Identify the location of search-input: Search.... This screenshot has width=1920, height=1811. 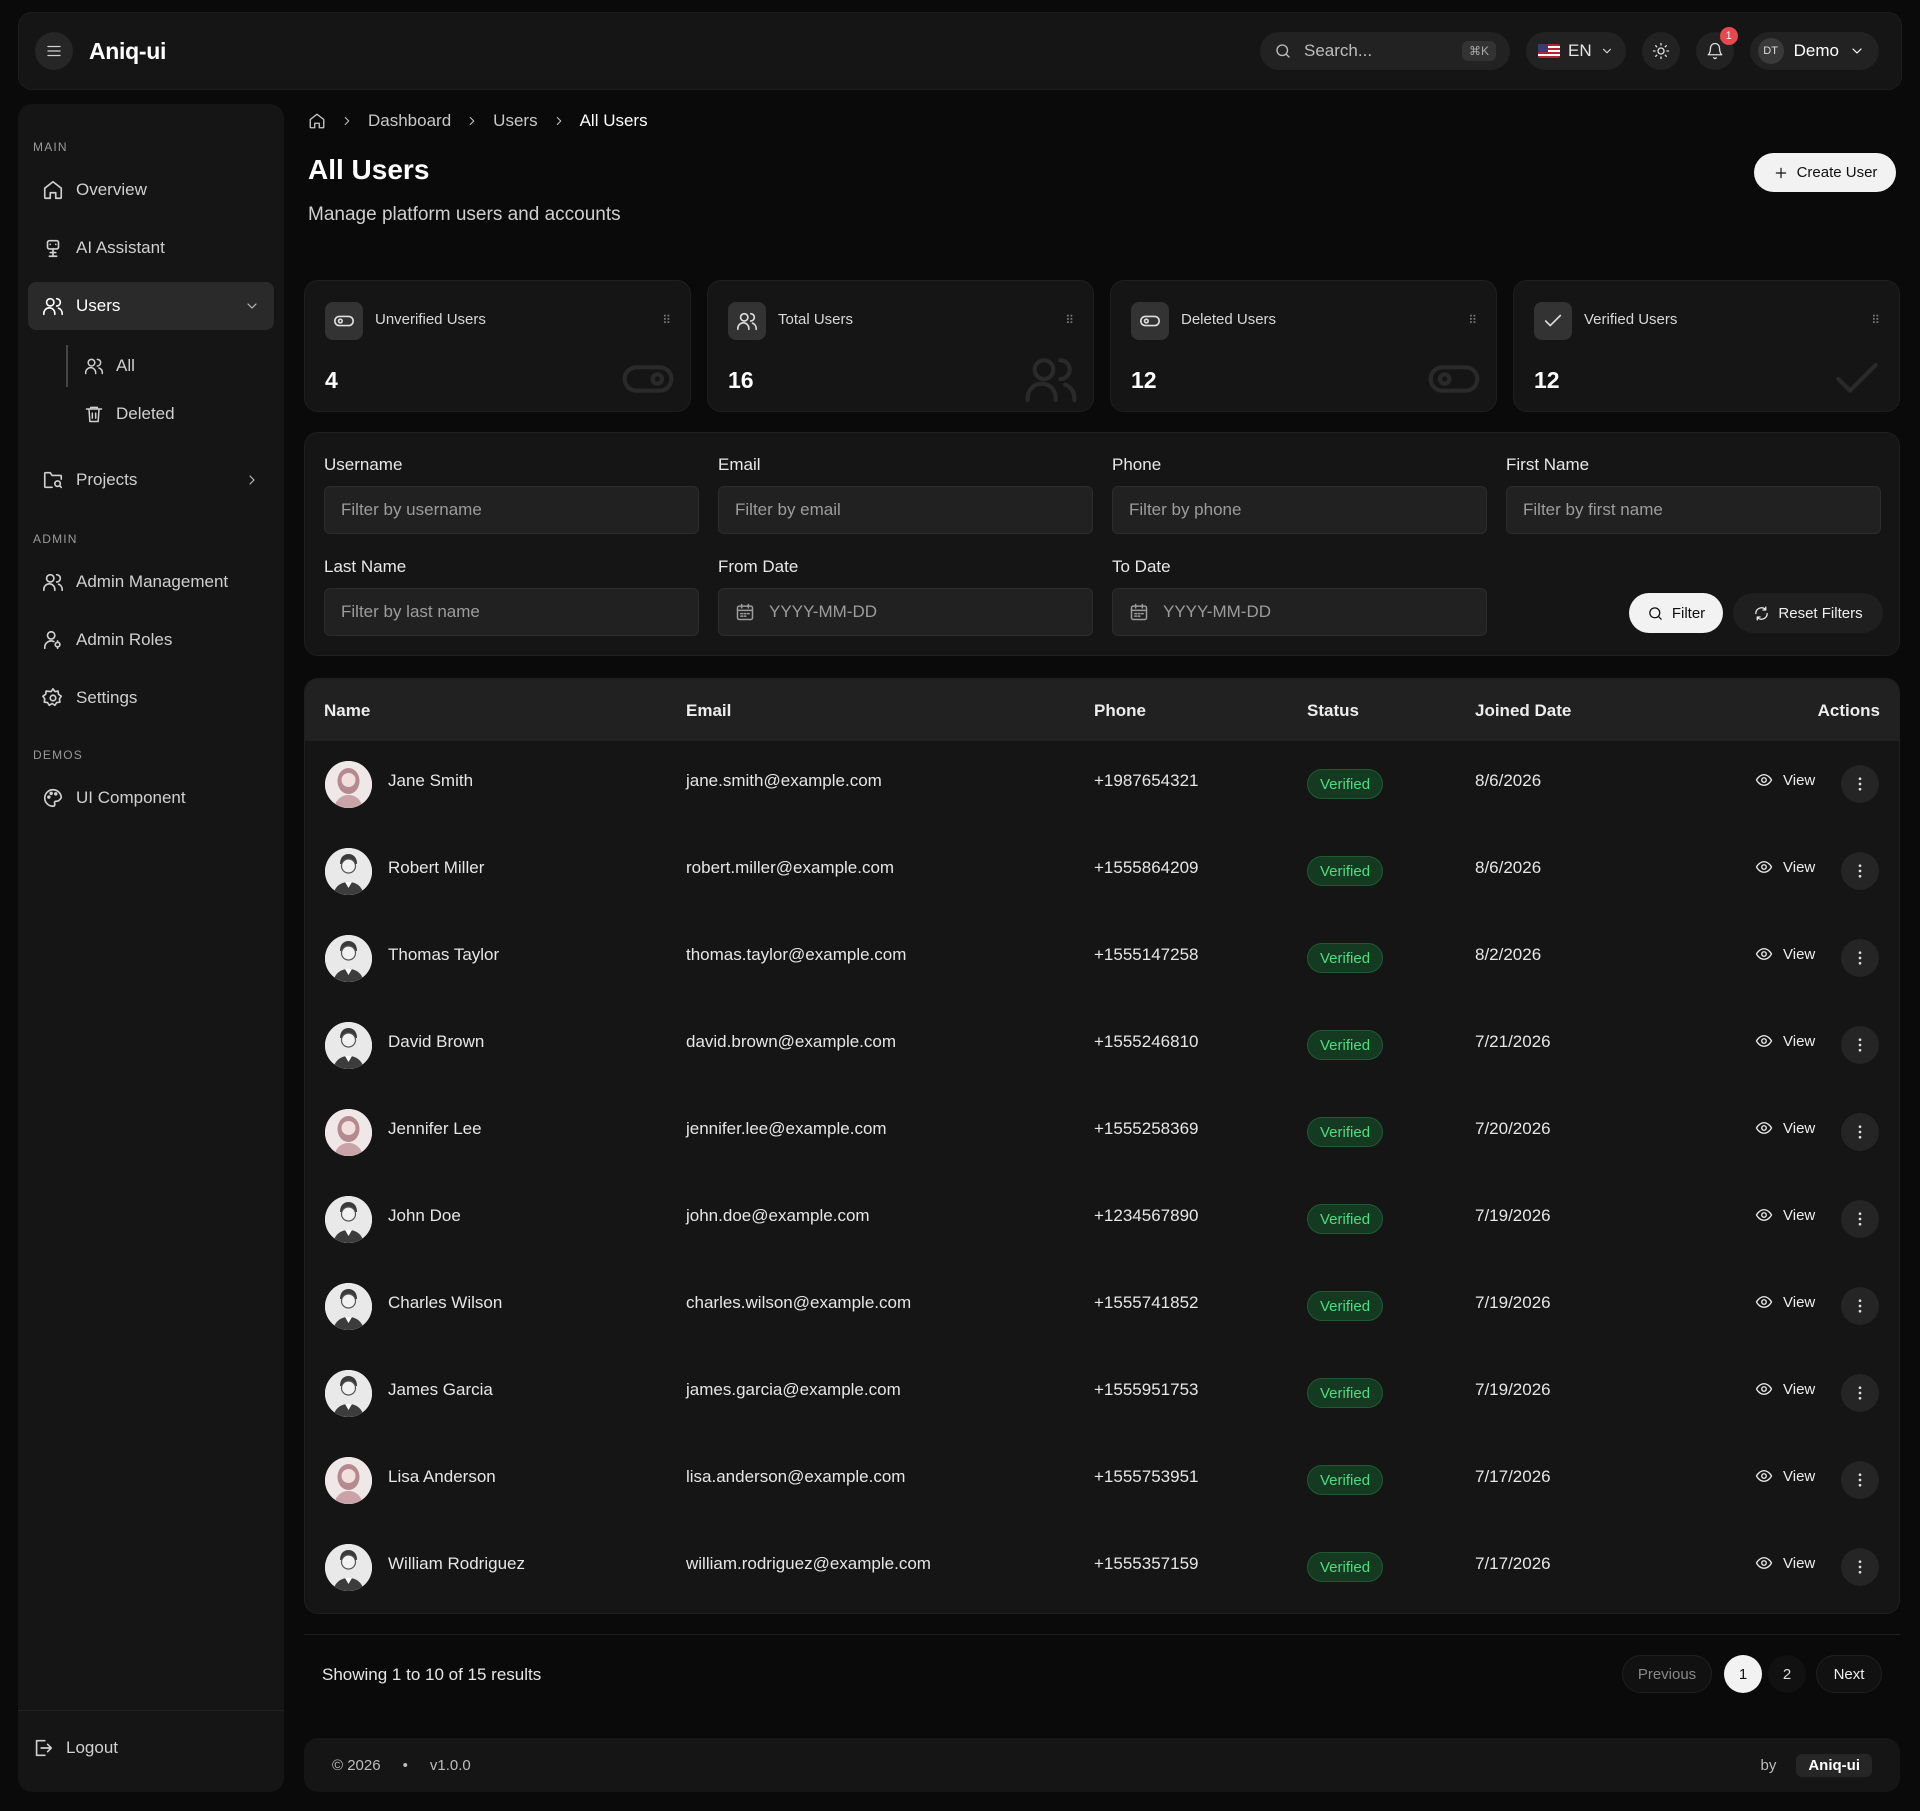
(1338, 51).